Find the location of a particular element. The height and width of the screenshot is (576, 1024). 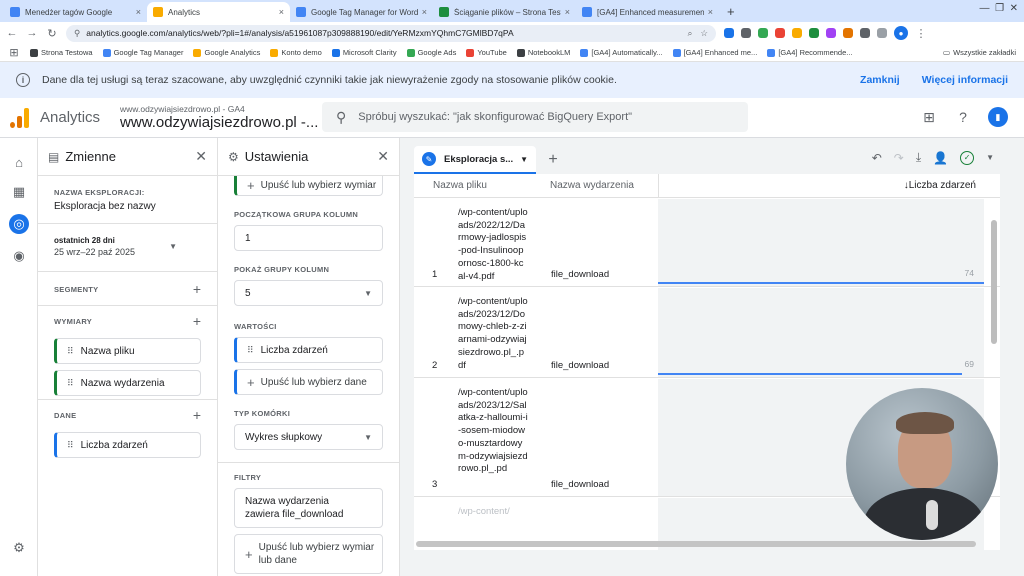

bookmark-star-icon: ☆ is located at coordinates (704, 33).